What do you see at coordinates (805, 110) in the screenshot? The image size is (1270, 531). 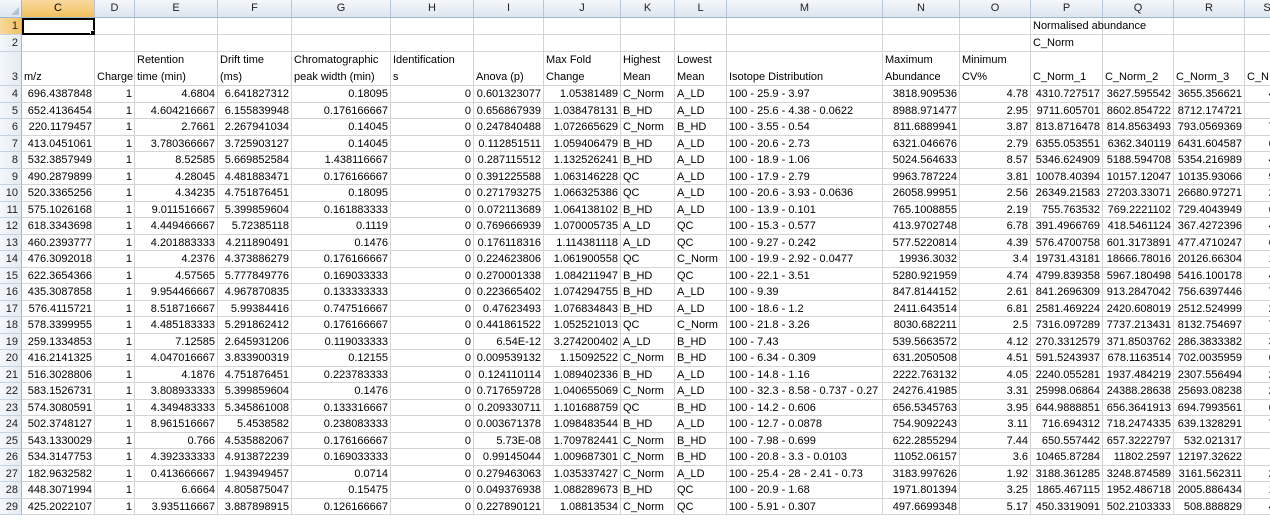 I see `cell-M5: 100 - 25.6 - 4.38 - 0.0622` at bounding box center [805, 110].